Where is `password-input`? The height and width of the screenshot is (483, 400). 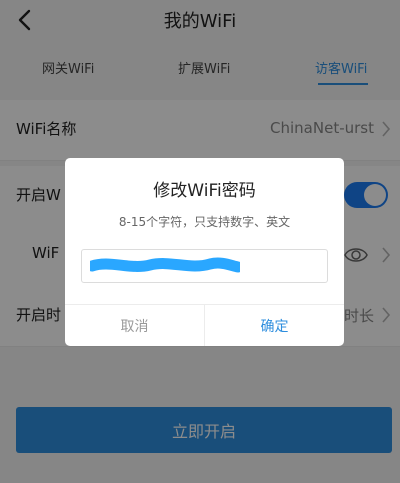
password-input is located at coordinates (204, 266).